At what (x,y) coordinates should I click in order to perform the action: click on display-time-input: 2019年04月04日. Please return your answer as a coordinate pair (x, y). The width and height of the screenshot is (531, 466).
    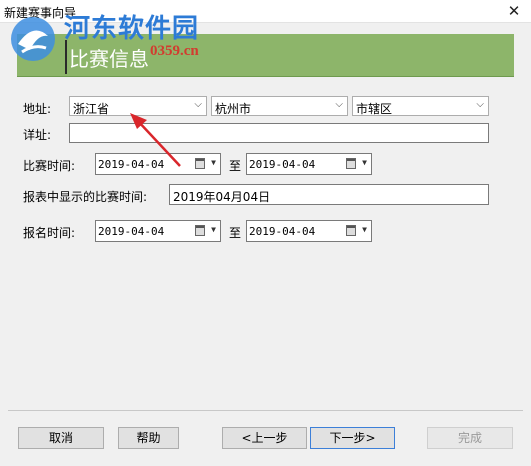
    Looking at the image, I should click on (329, 194).